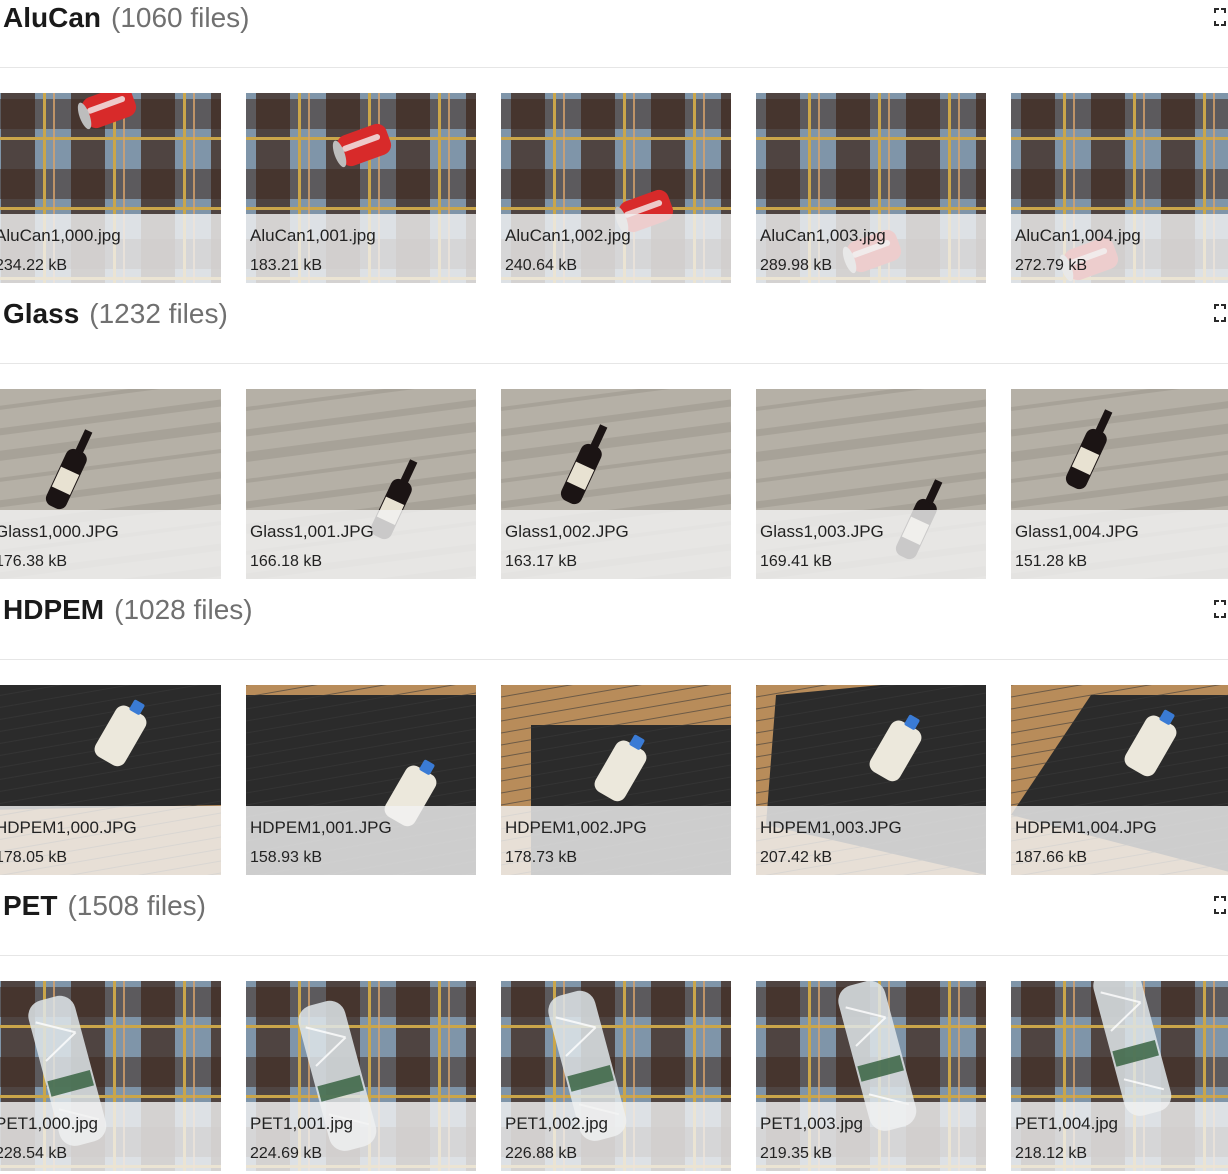  I want to click on file-size: 166.18 kB, so click(286, 561).